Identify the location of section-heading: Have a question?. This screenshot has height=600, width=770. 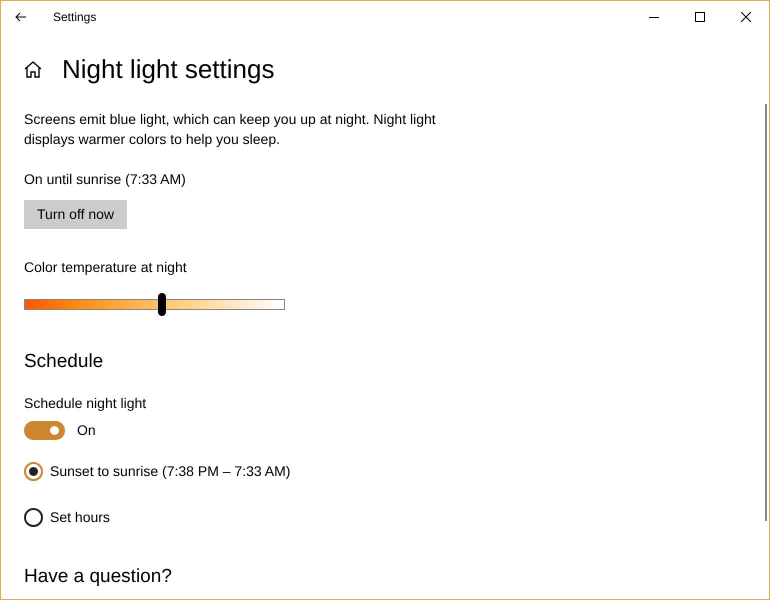
(98, 577).